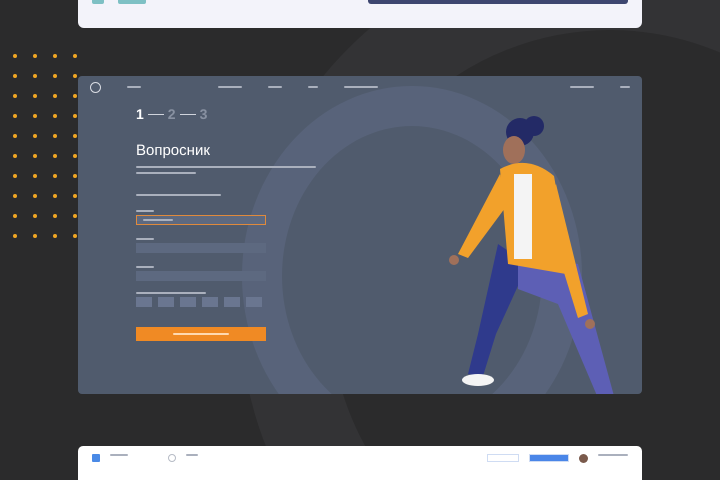 The image size is (720, 480). Describe the element at coordinates (173, 150) in the screenshot. I see `page-heading: Вопросник` at that location.